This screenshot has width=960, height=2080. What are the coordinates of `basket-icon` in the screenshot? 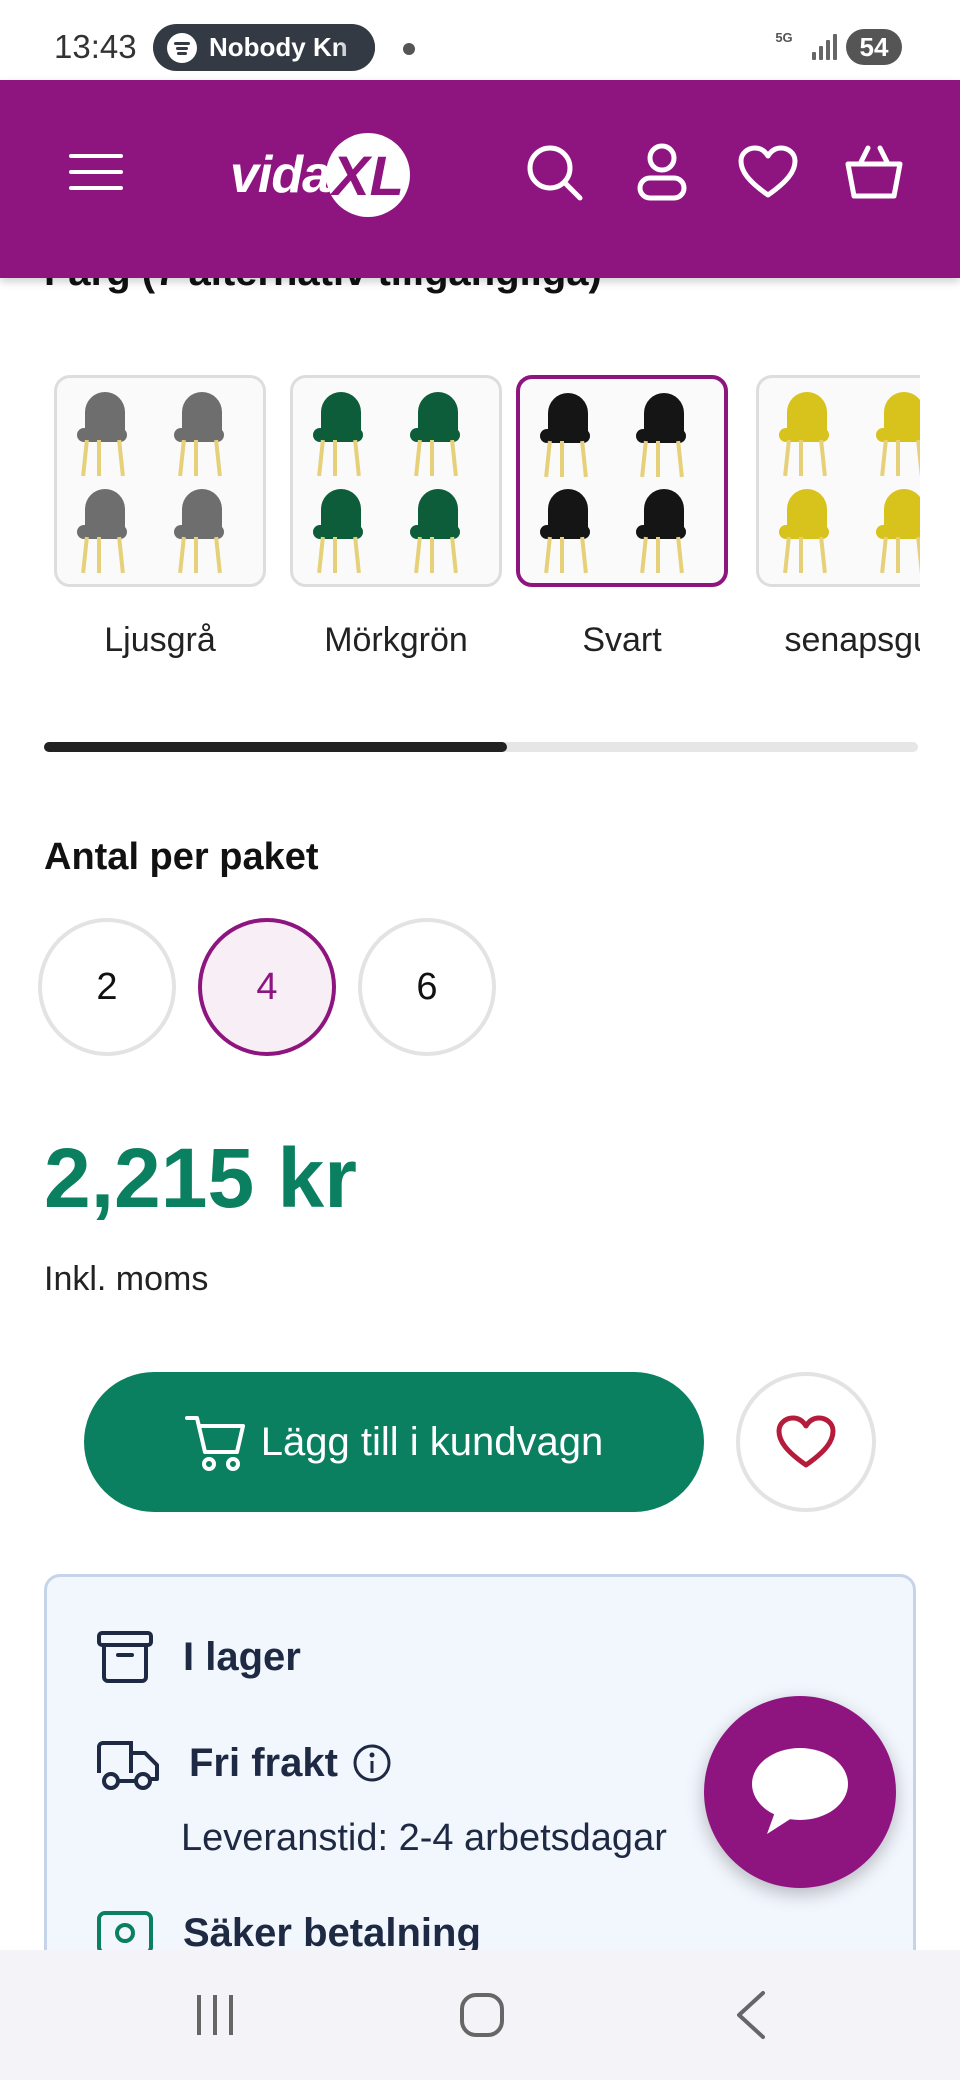 It's located at (874, 172).